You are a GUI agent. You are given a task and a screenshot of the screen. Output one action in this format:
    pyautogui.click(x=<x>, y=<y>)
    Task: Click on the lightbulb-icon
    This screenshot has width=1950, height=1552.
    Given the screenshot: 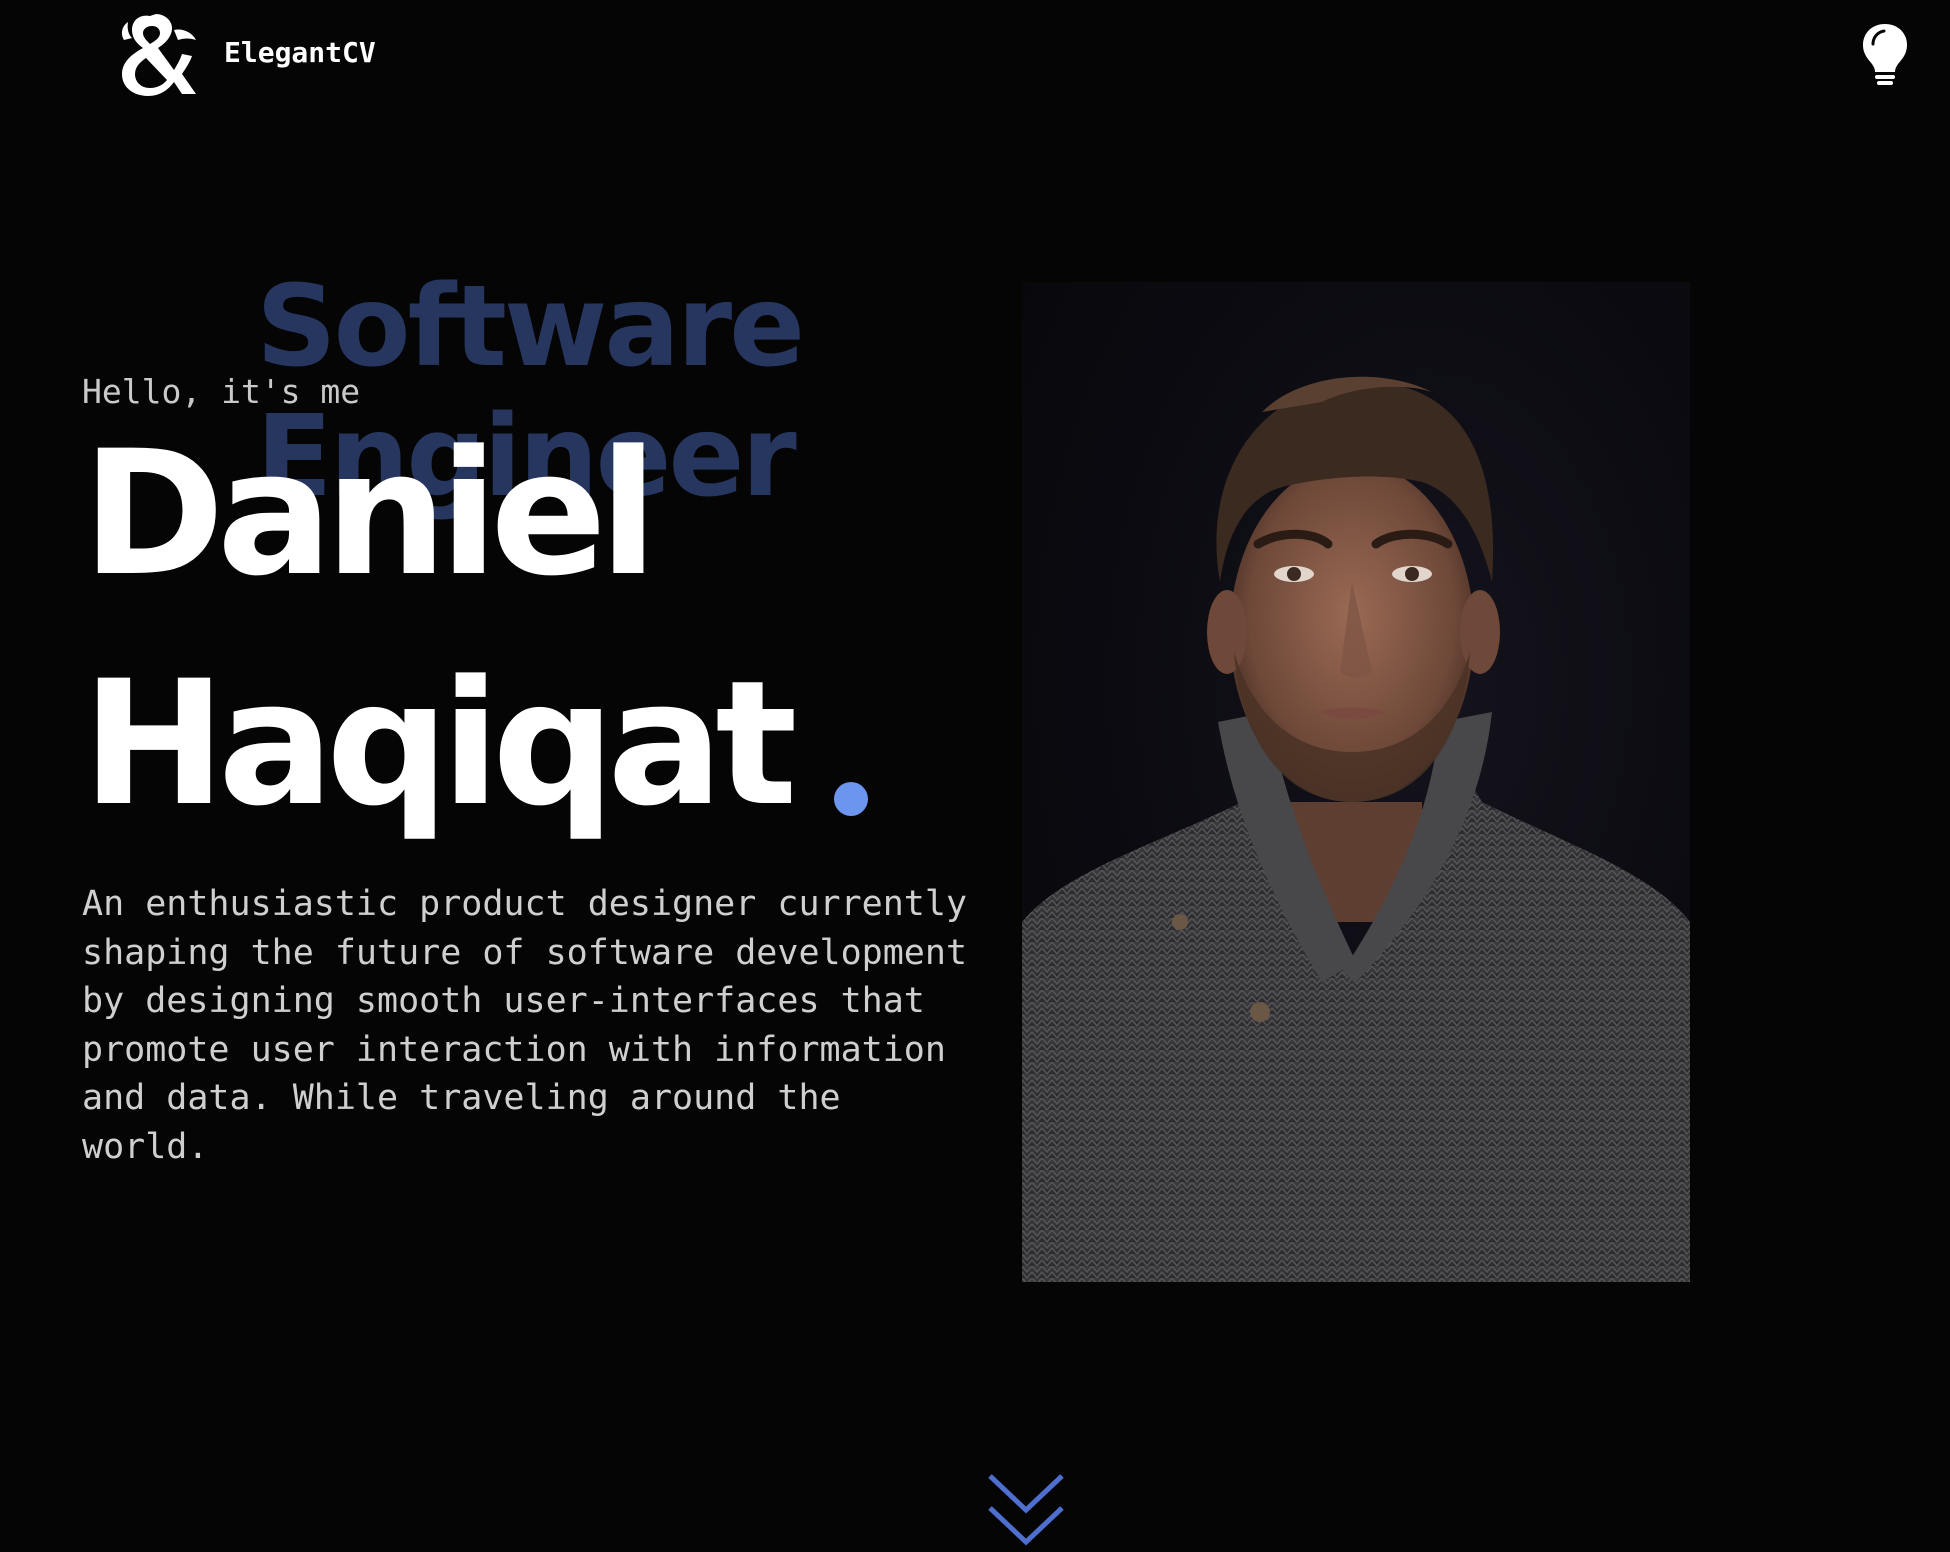 What is the action you would take?
    pyautogui.click(x=1885, y=54)
    